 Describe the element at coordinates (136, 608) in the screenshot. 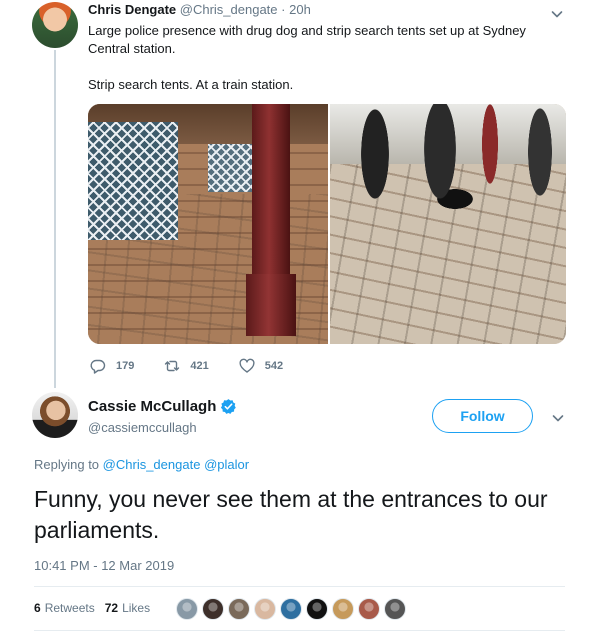

I see `likes-stat-label: Likes` at that location.